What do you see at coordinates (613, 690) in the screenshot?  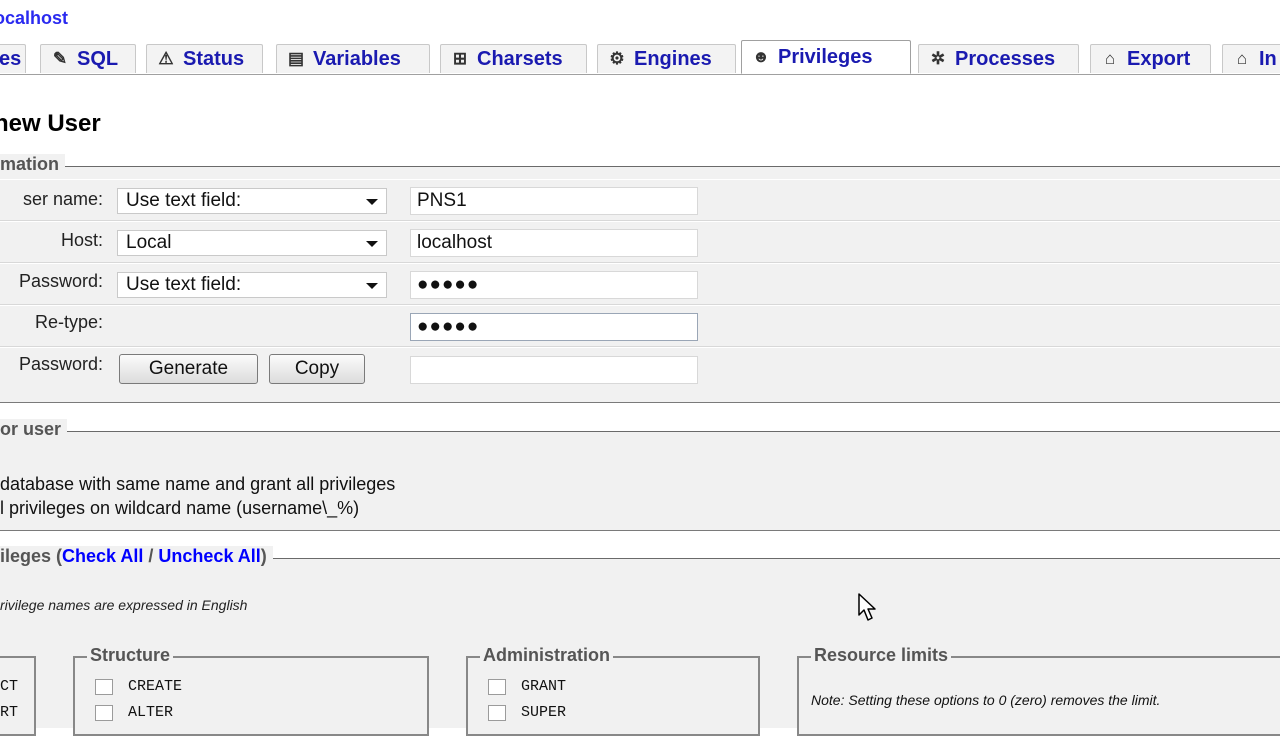 I see `administration-privileges-fieldset: Administration GRANT SUPER` at bounding box center [613, 690].